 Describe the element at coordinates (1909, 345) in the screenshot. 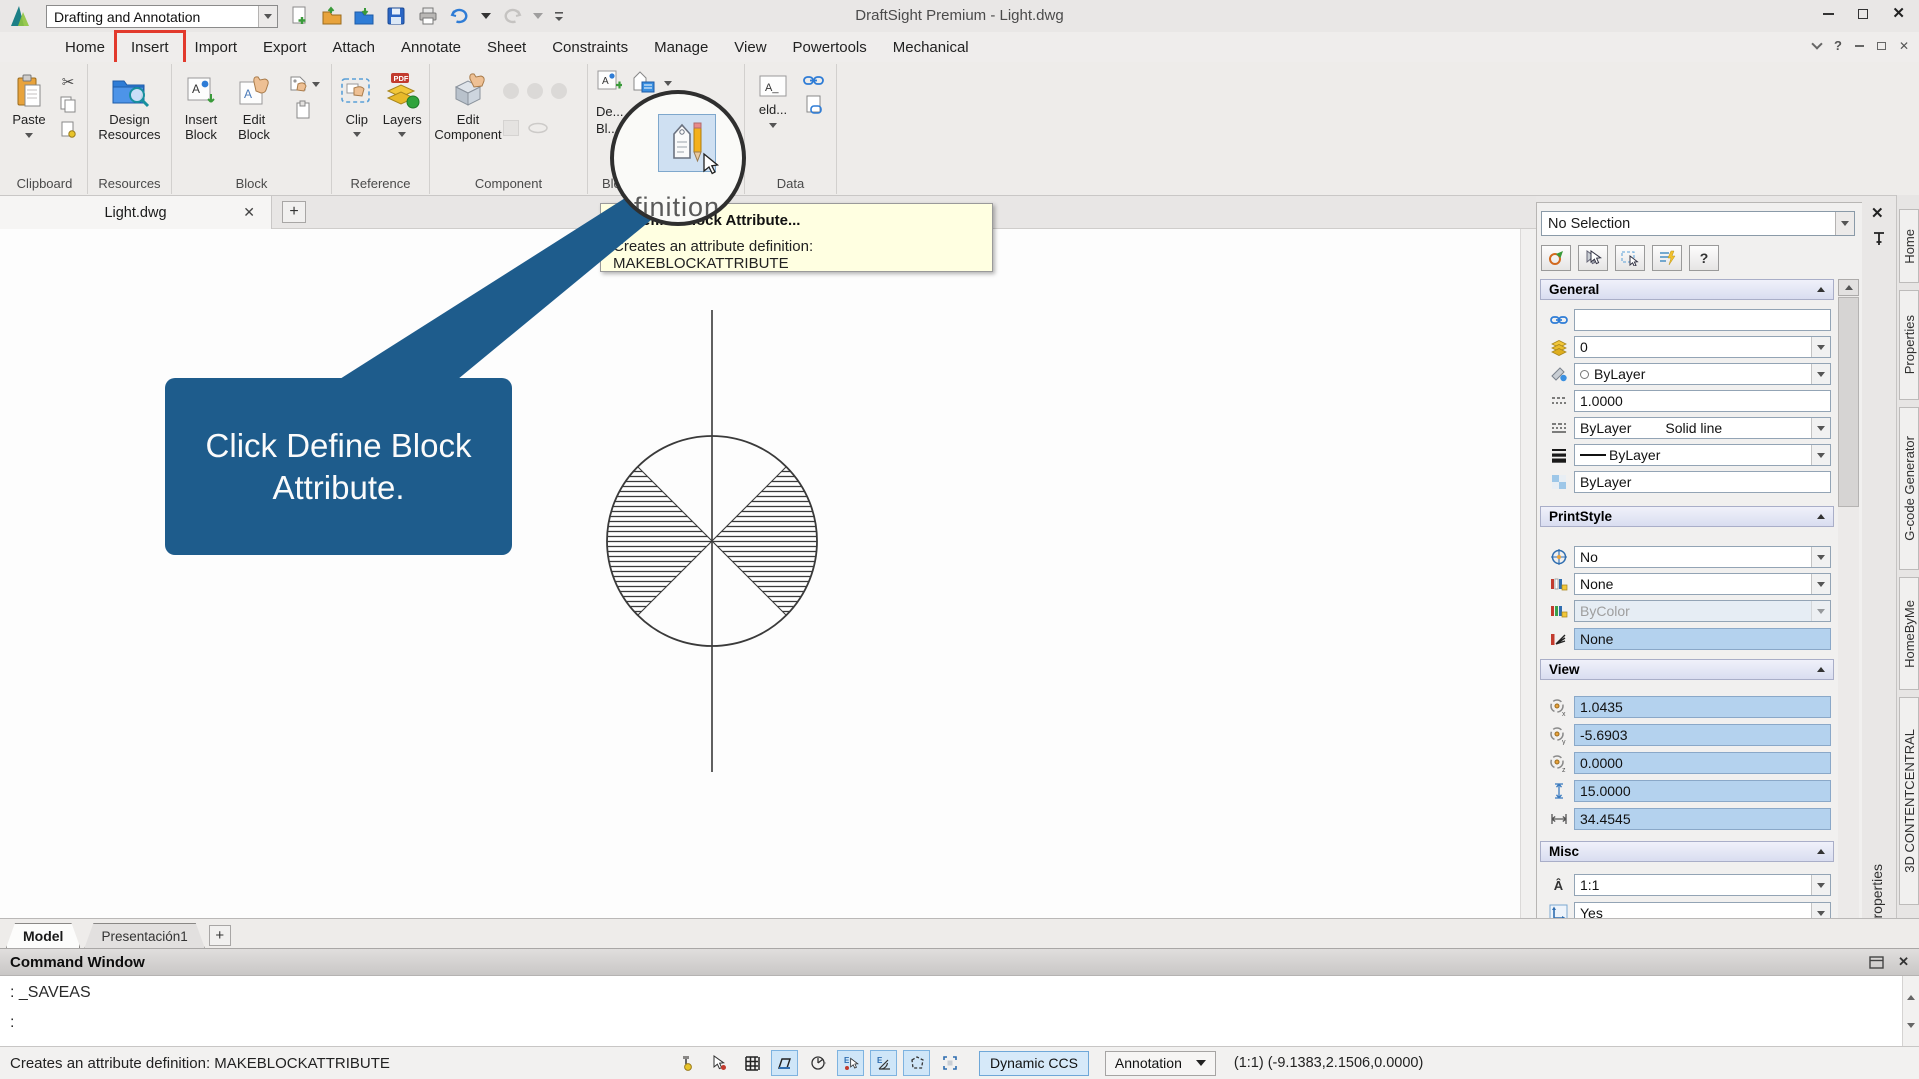

I see `side-tab-properties: Properties` at that location.